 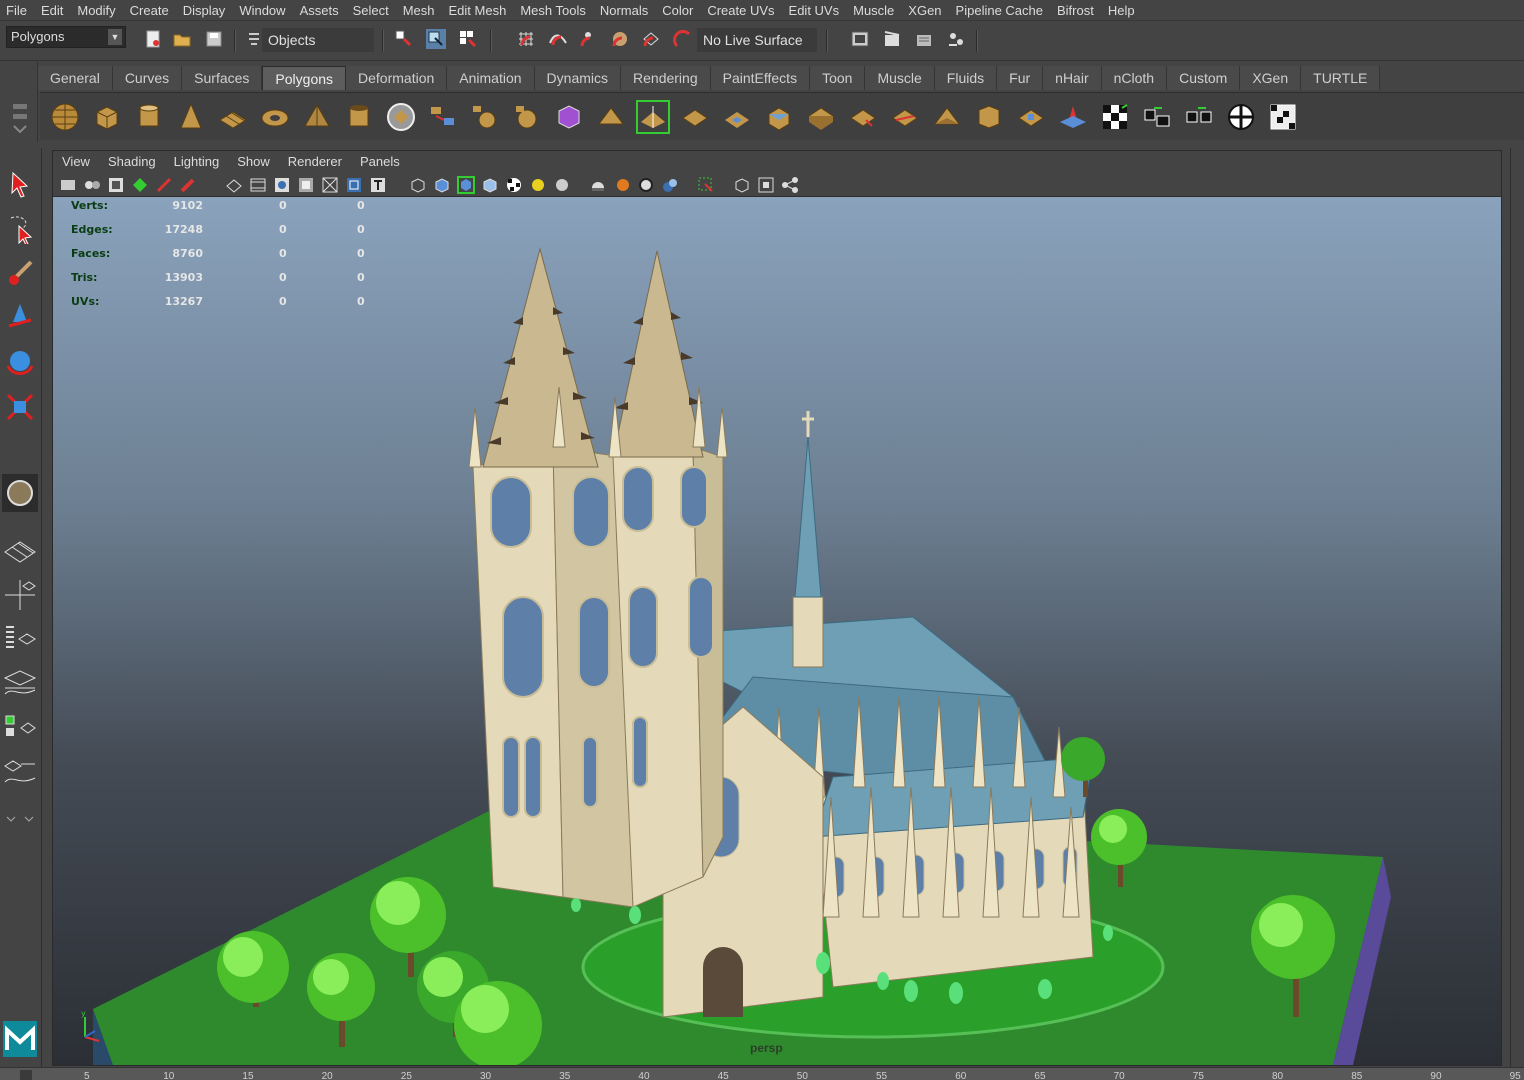 What do you see at coordinates (20, 273) in the screenshot?
I see `paint-select-icon` at bounding box center [20, 273].